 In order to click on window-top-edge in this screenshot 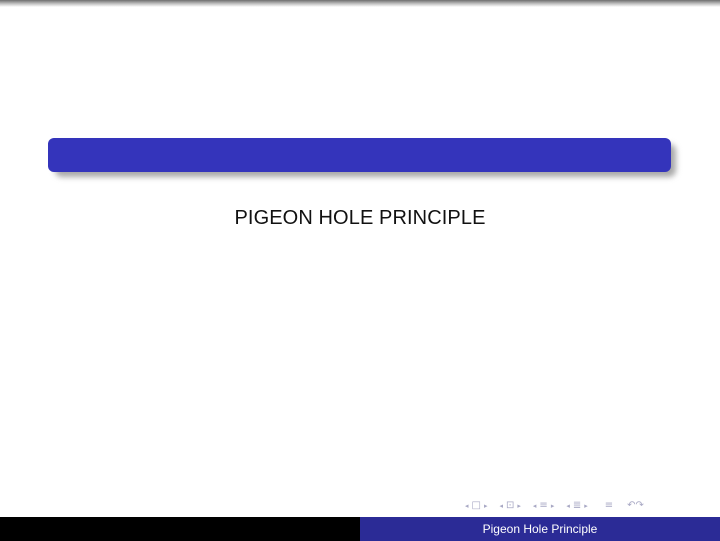, I will do `click(360, 3)`.